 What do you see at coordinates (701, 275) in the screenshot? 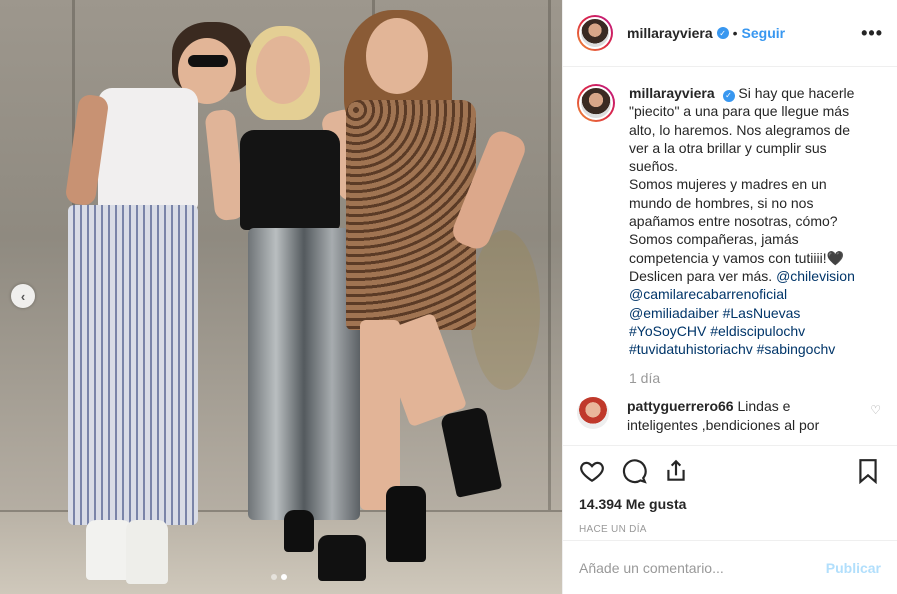
I see `caption-line: Deslicen para ver más.` at bounding box center [701, 275].